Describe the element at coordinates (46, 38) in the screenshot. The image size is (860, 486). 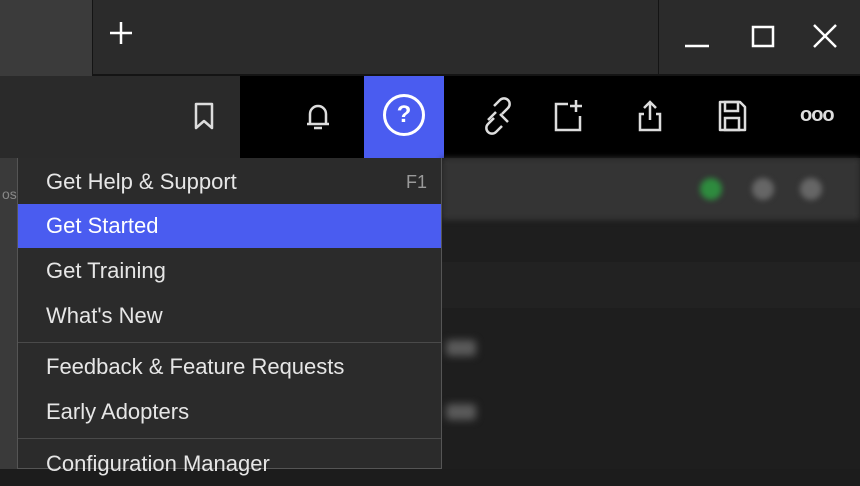
I see `browser-tab` at that location.